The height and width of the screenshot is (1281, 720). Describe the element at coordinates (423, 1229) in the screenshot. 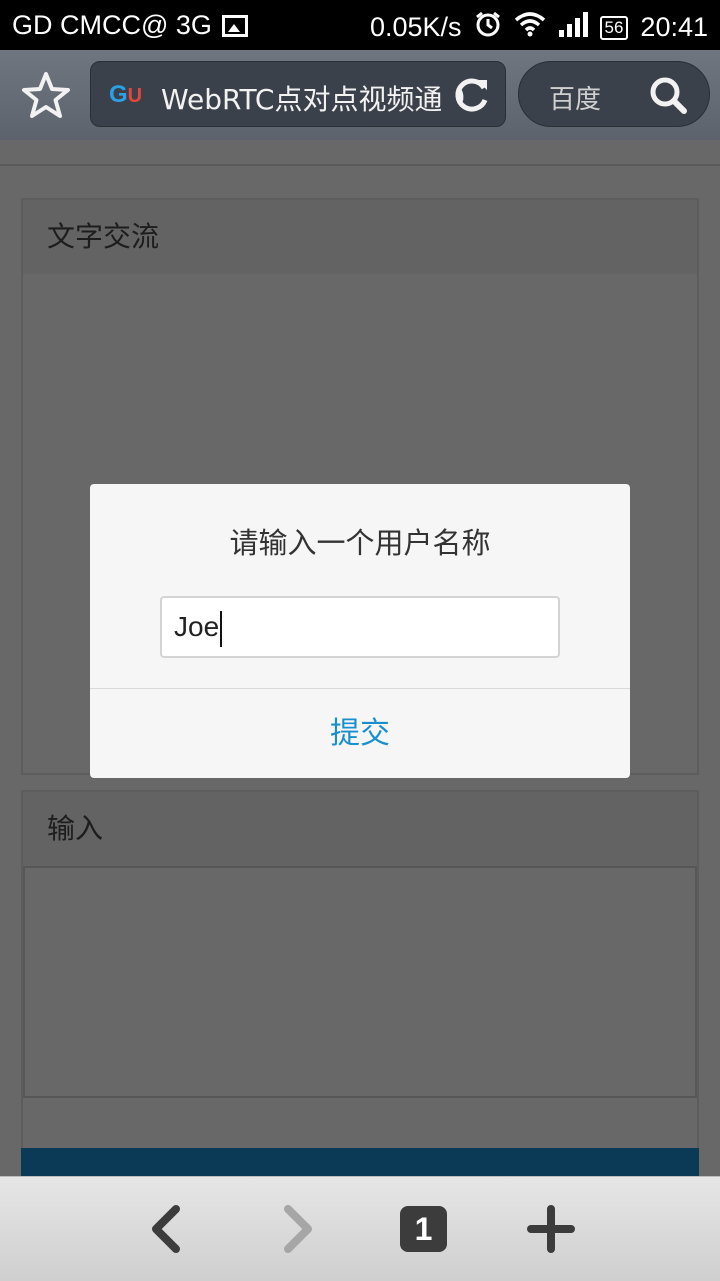

I see `tab-count-button: 1` at that location.